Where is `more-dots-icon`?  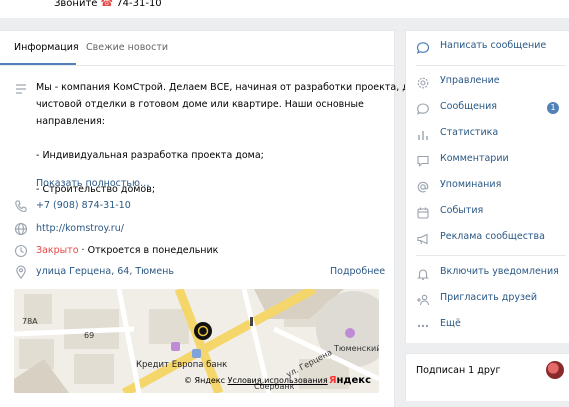 more-dots-icon is located at coordinates (423, 326).